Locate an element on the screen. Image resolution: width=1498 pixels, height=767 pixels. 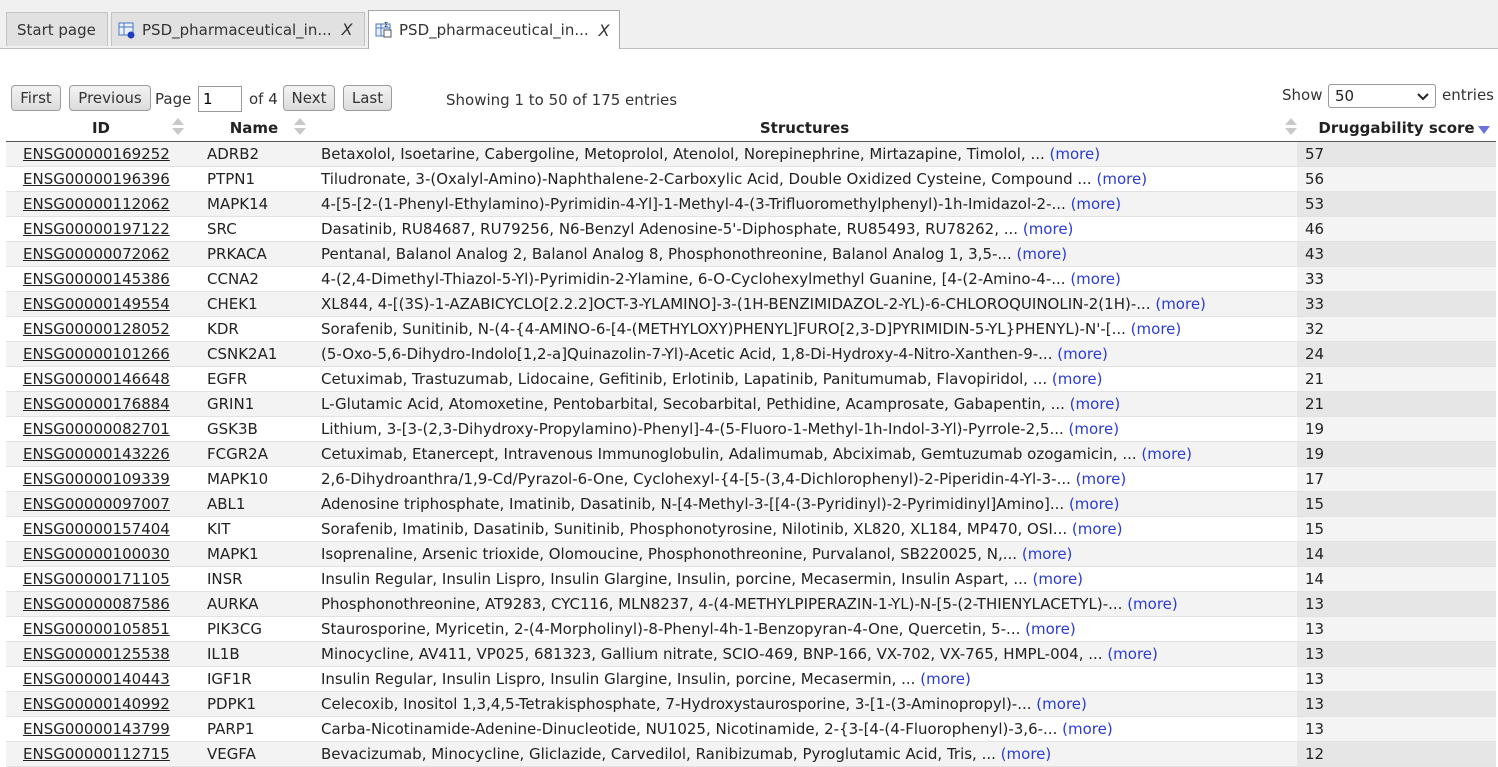
gene-id-link: ENSG00000082701 is located at coordinates (96, 429).